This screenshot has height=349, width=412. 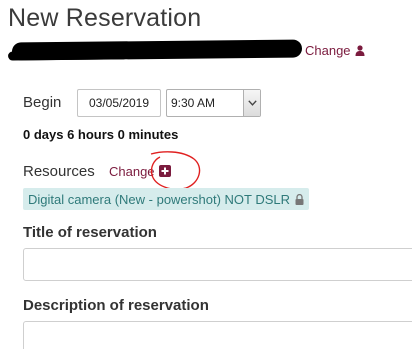 I want to click on time-dropdown-button, so click(x=251, y=103).